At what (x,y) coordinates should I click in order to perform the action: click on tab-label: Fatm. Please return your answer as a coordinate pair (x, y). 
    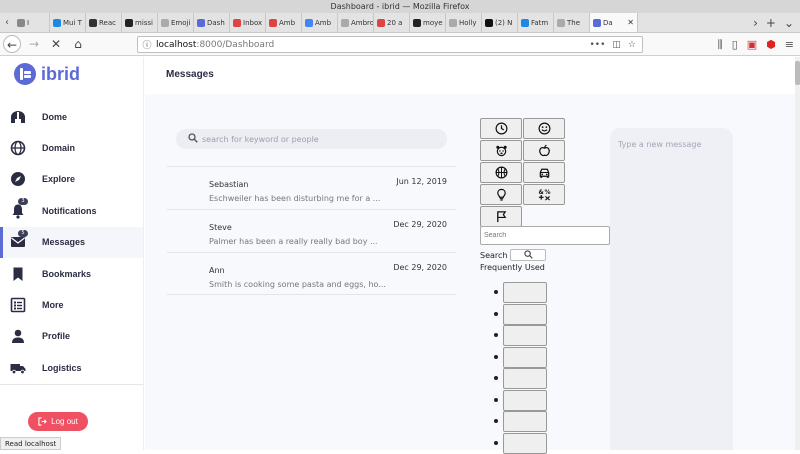
    Looking at the image, I should click on (540, 22).